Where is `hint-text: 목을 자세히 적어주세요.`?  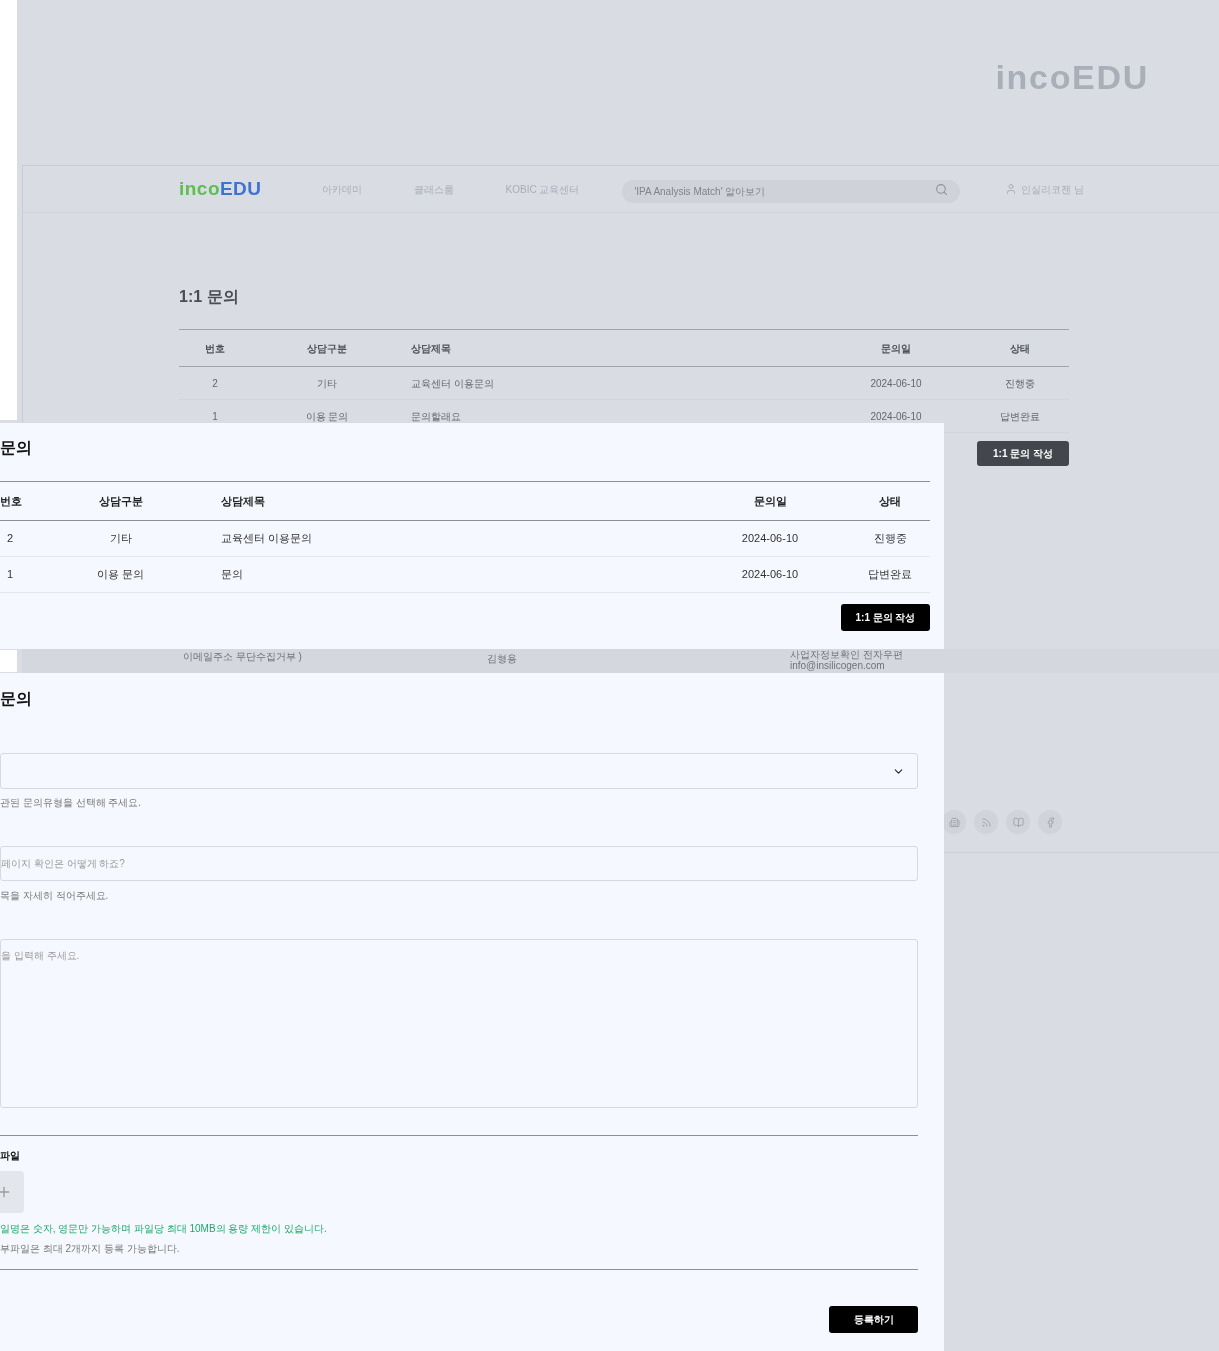 hint-text: 목을 자세히 적어주세요. is located at coordinates (55, 896).